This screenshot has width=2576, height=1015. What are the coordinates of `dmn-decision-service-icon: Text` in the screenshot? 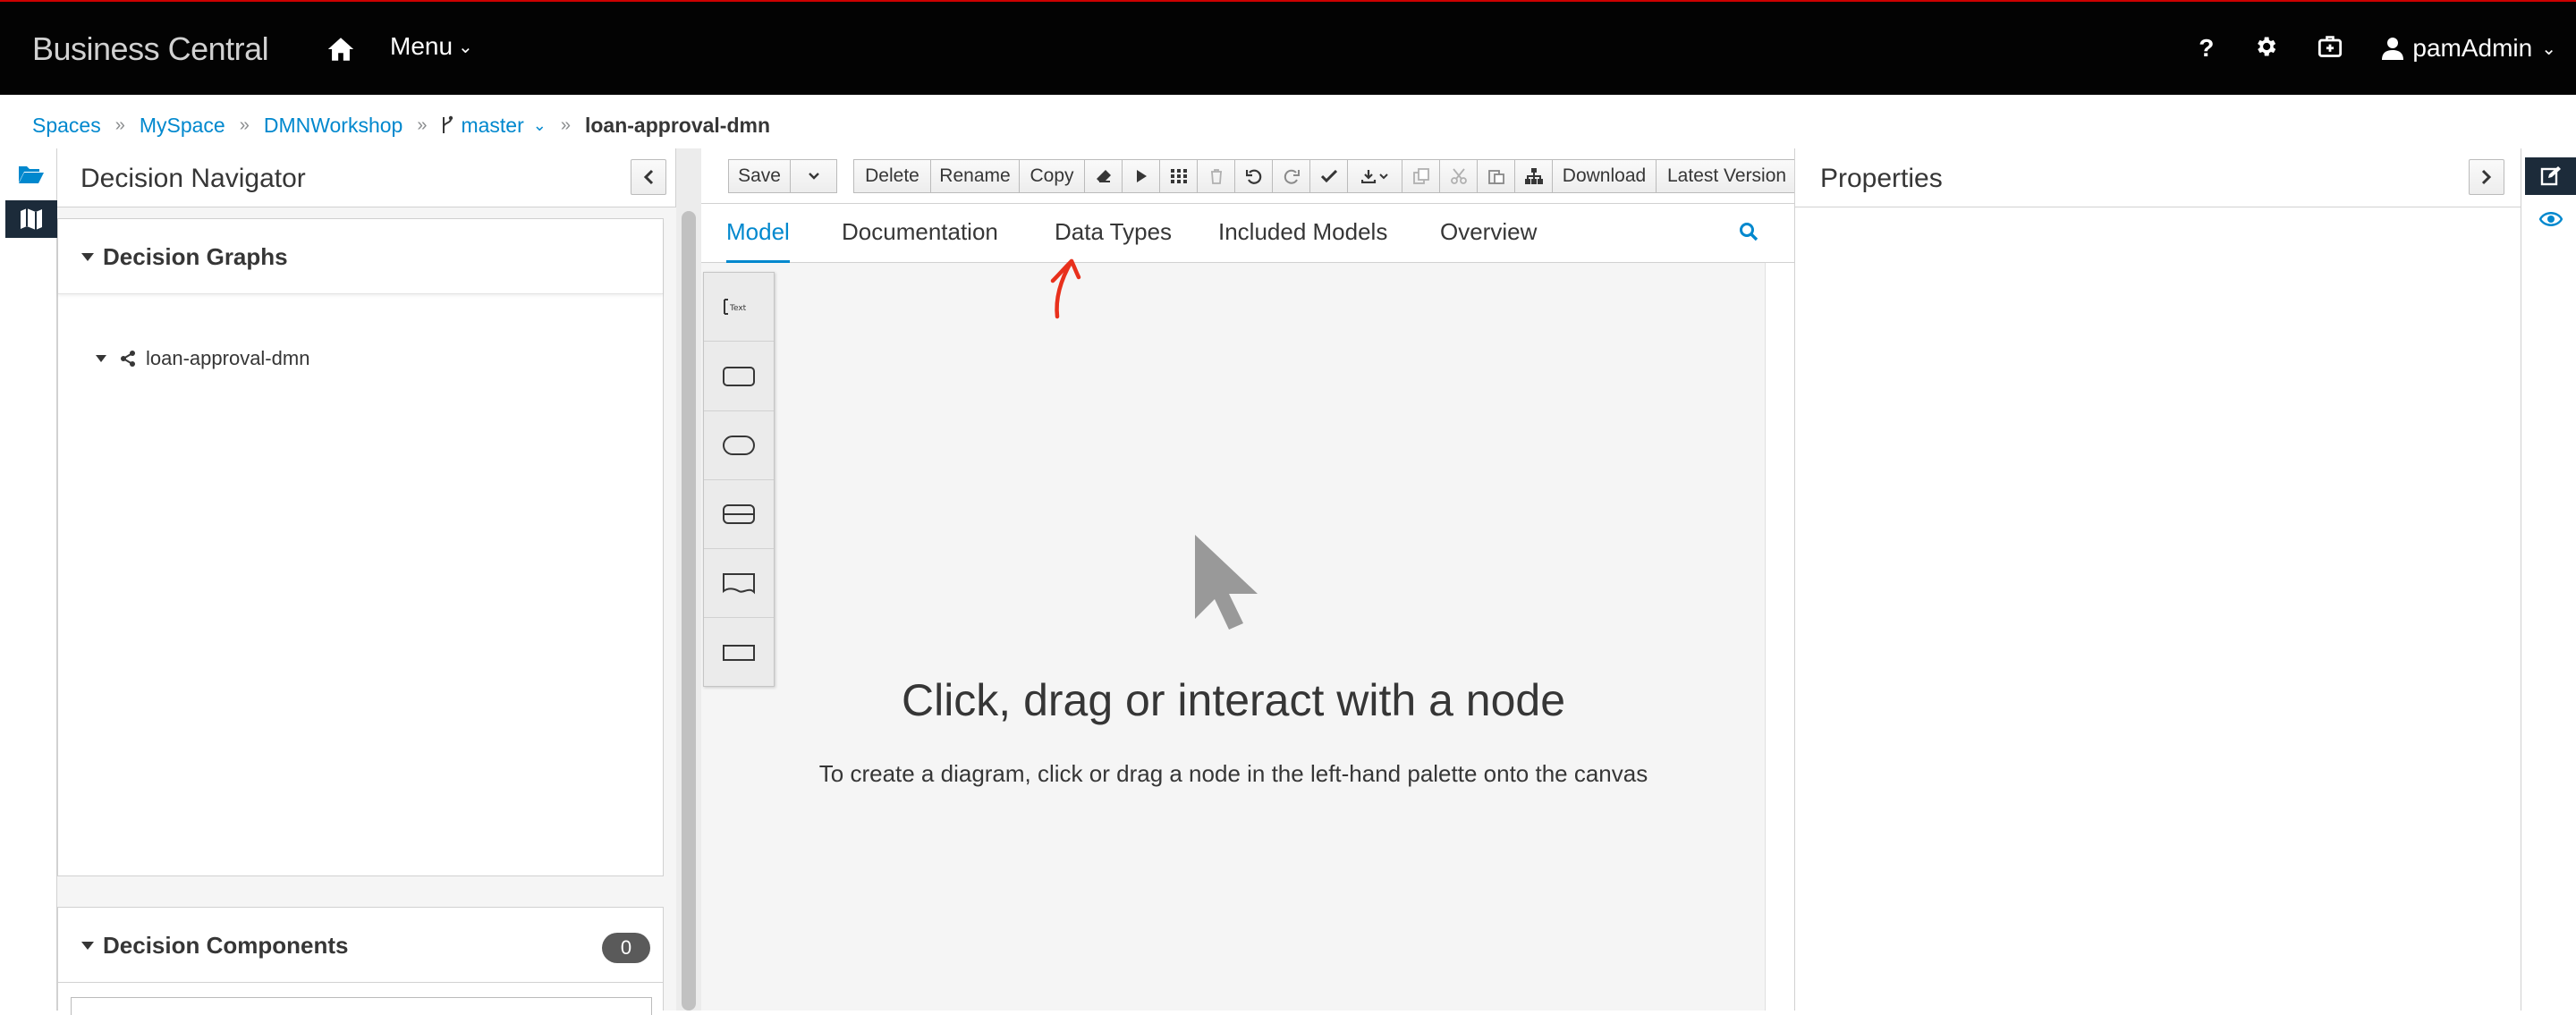 It's located at (739, 307).